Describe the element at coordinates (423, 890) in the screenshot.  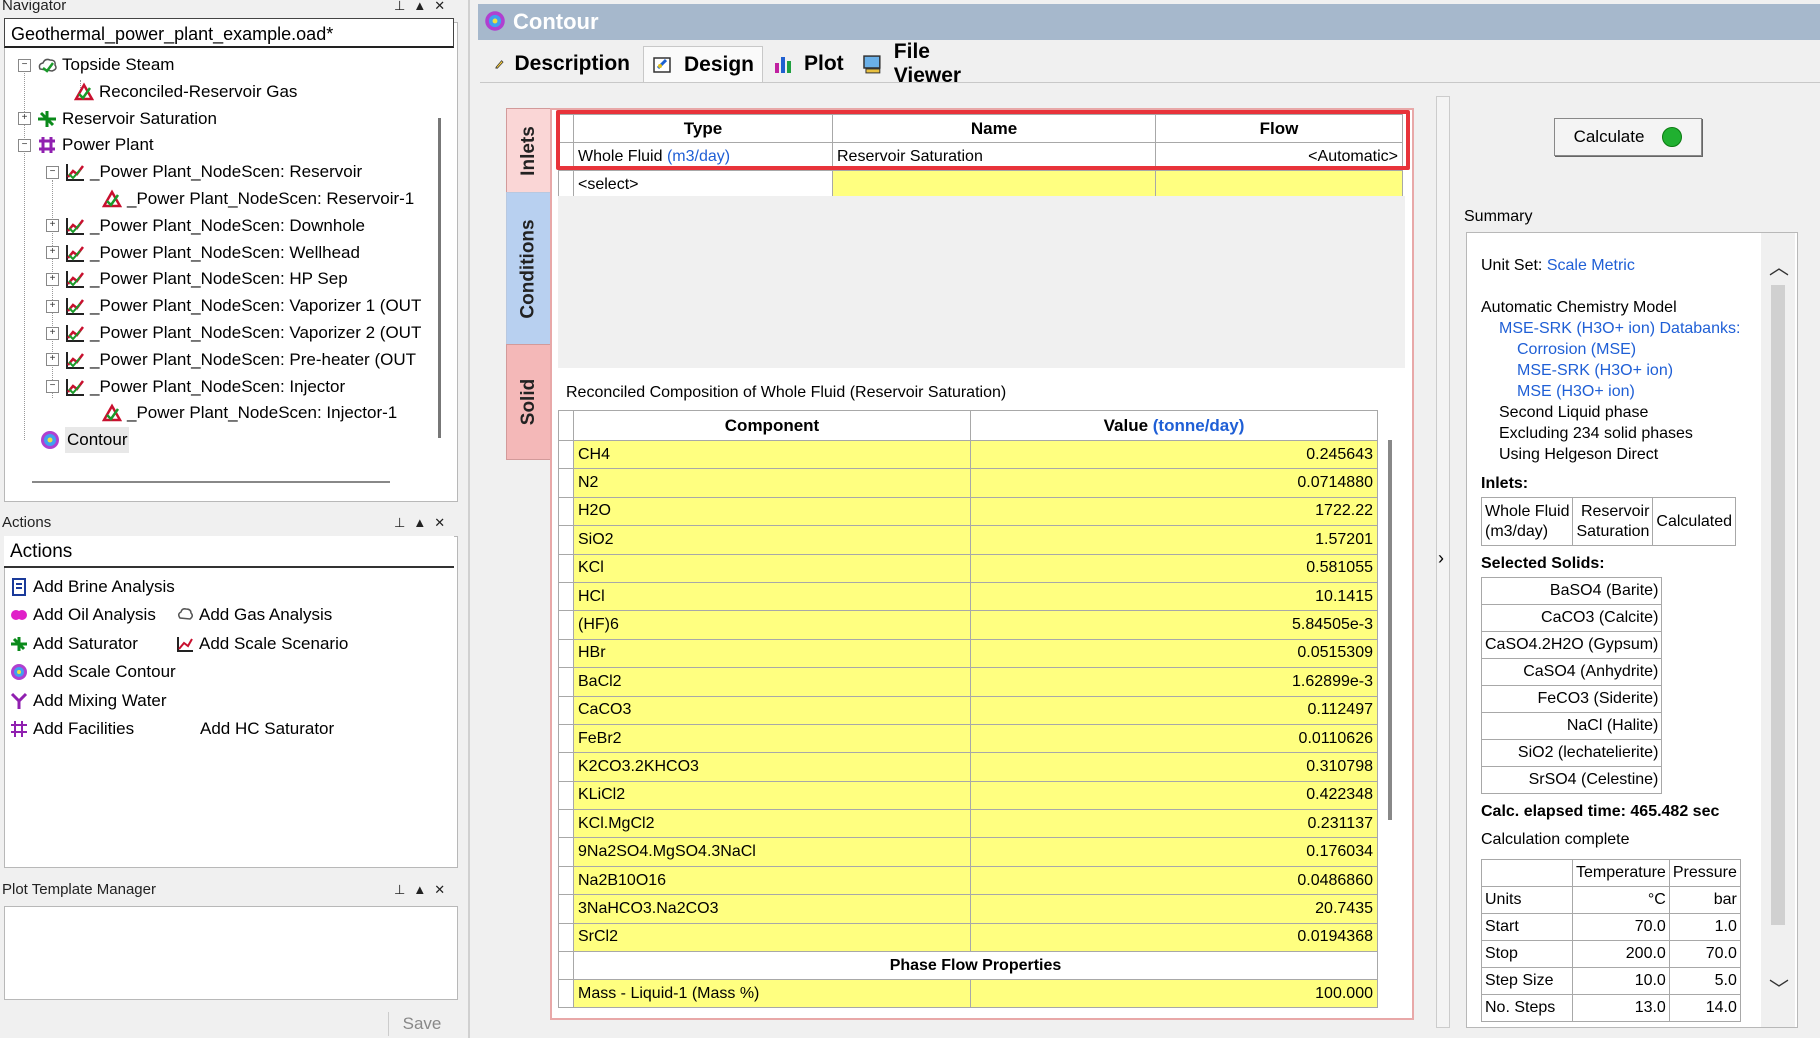
I see `plot-template-window-controls: ⊥▲✕` at that location.